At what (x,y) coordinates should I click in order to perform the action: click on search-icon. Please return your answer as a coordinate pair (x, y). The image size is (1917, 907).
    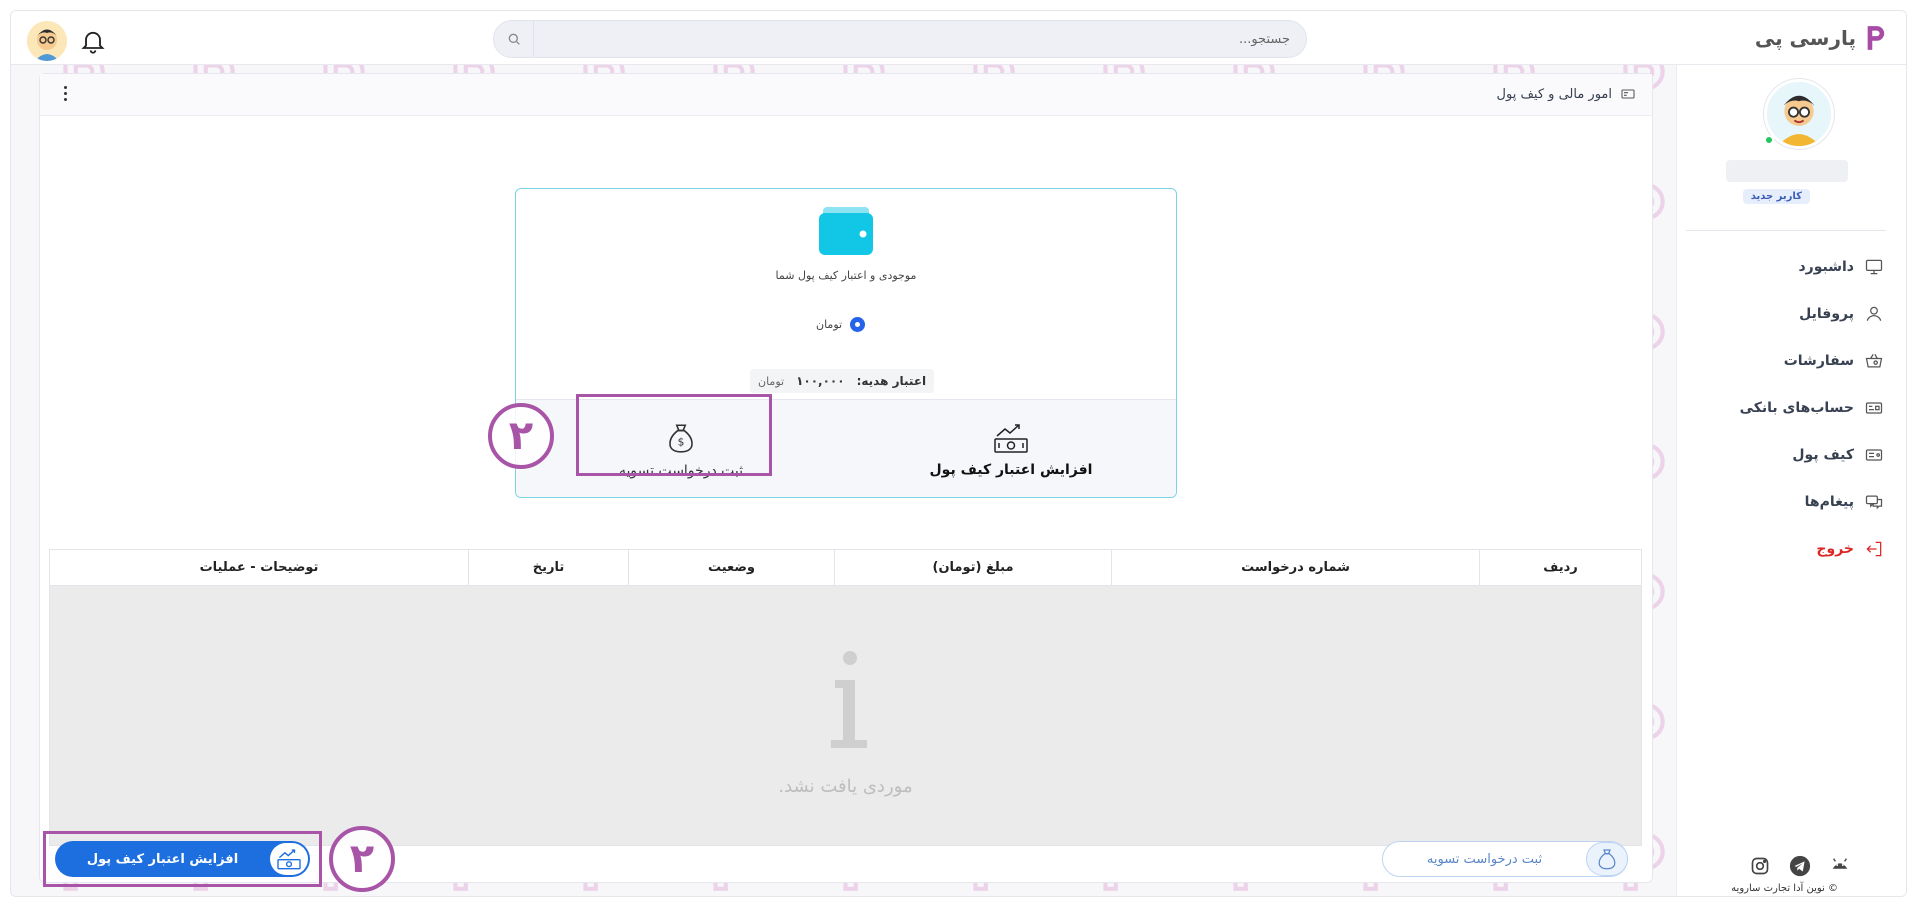
    Looking at the image, I should click on (514, 39).